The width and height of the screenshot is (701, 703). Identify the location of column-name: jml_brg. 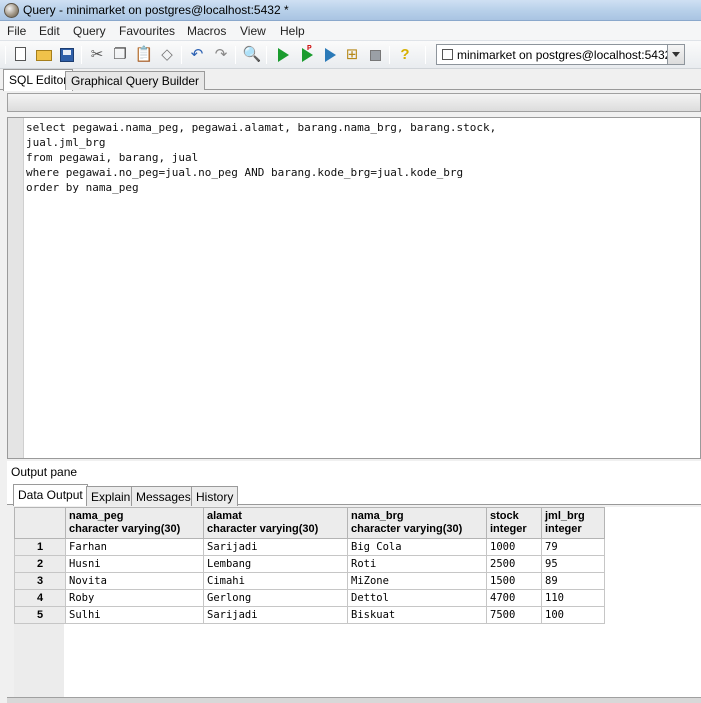
(565, 516).